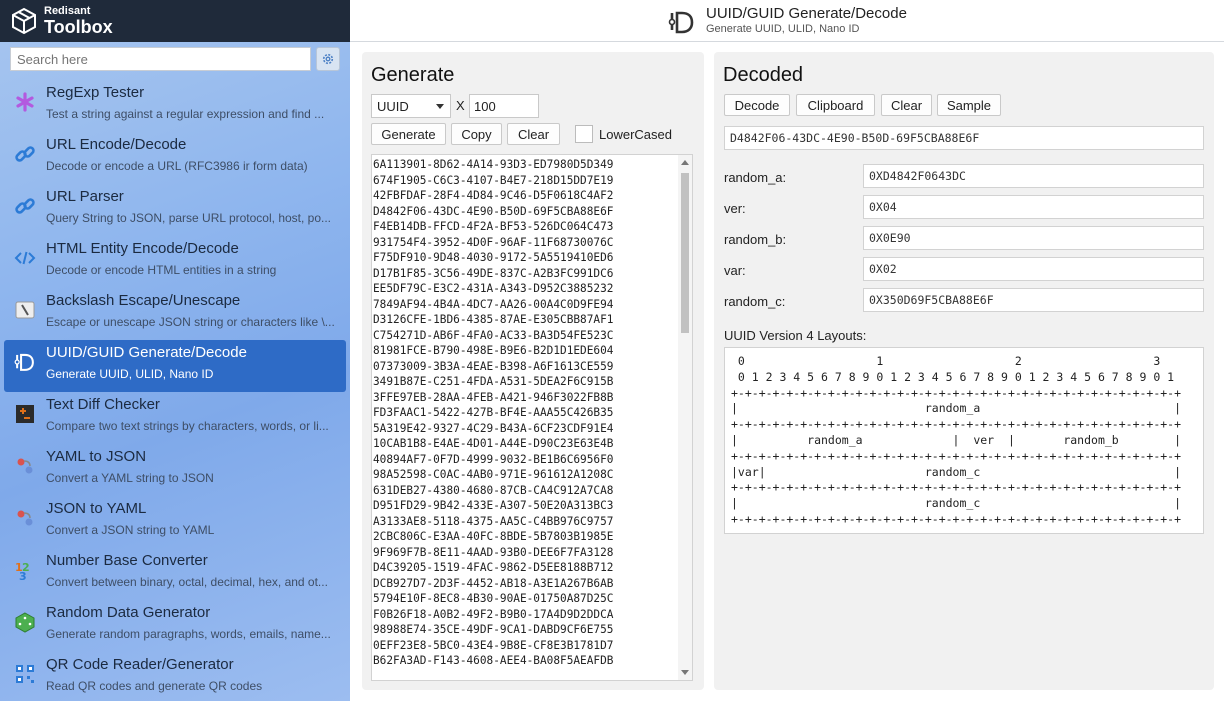 Image resolution: width=1224 pixels, height=701 pixels. I want to click on decode-input: D4842F06-43DC-4E90-B50D-69F5CBA88E6F, so click(964, 138).